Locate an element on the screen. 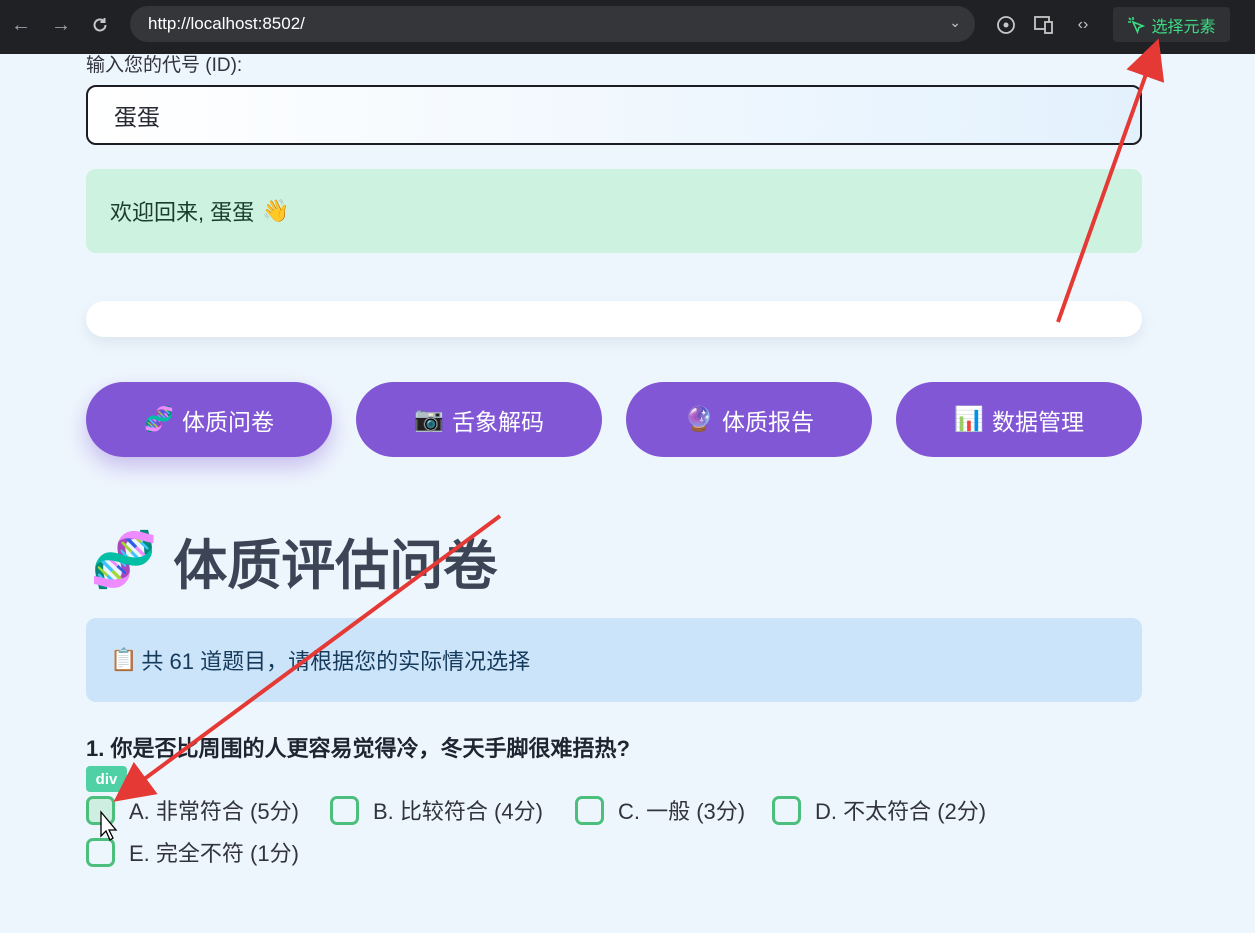  chevron-down-icon: ⌄ is located at coordinates (955, 22).